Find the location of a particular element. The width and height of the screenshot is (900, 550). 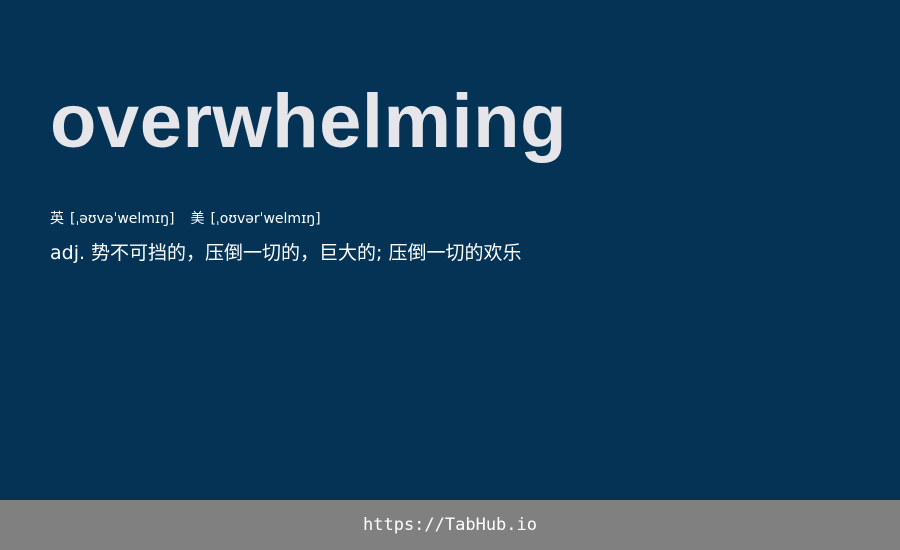

footer-bar: https://TabHub.io is located at coordinates (450, 525).